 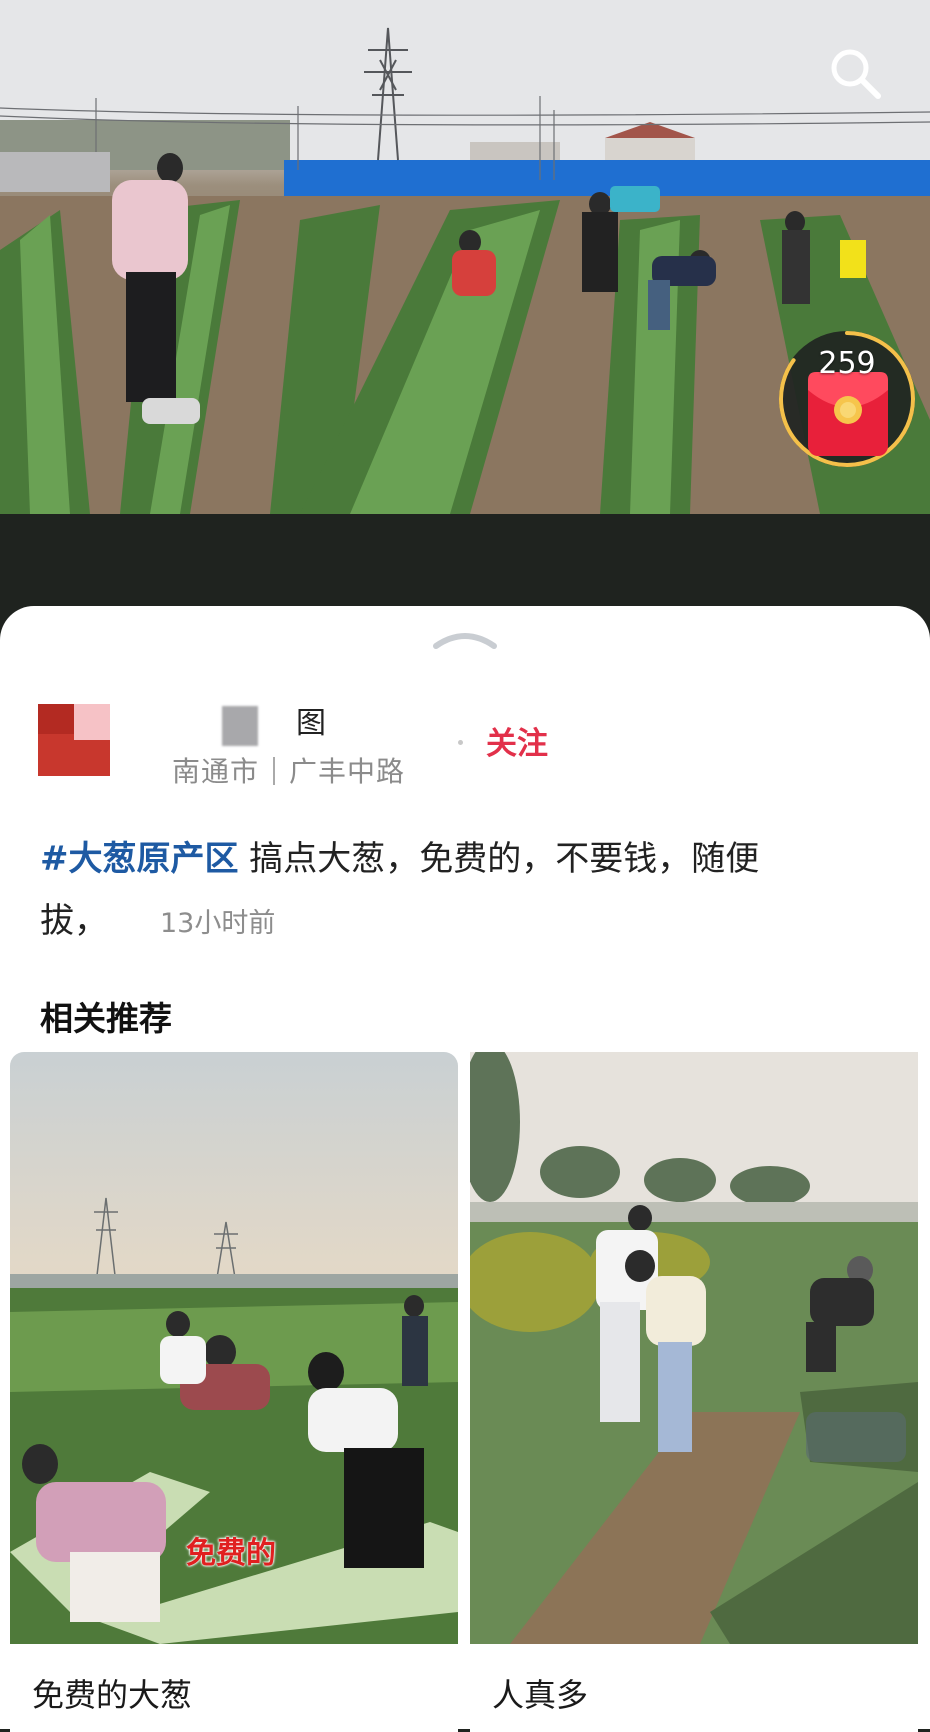 What do you see at coordinates (216, 771) in the screenshot?
I see `location-city: 南通市` at bounding box center [216, 771].